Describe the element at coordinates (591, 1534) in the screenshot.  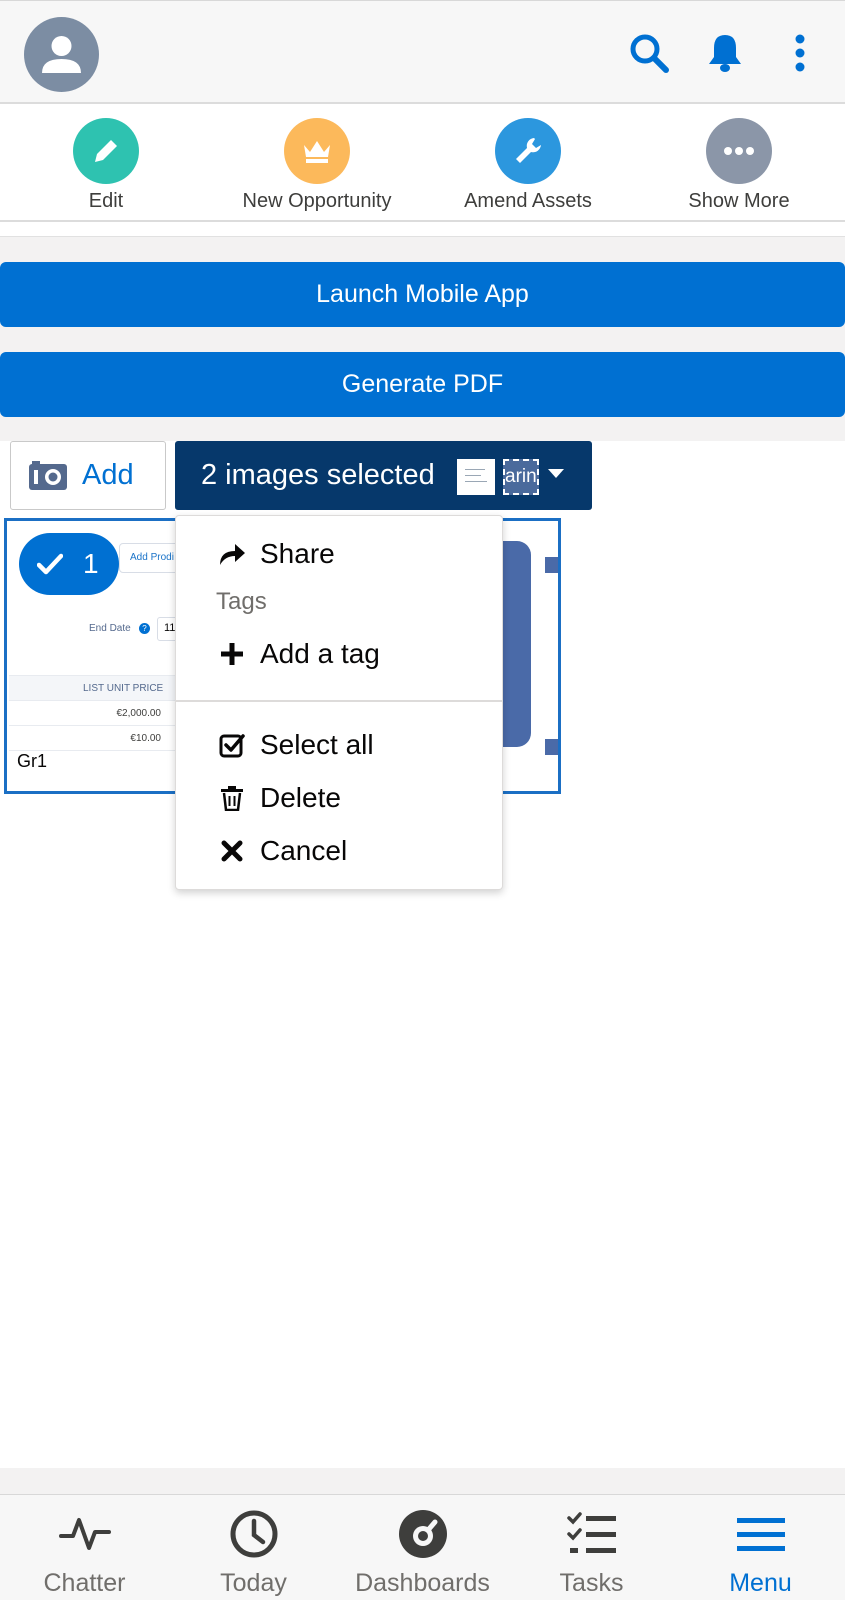
I see `checklist-icon` at that location.